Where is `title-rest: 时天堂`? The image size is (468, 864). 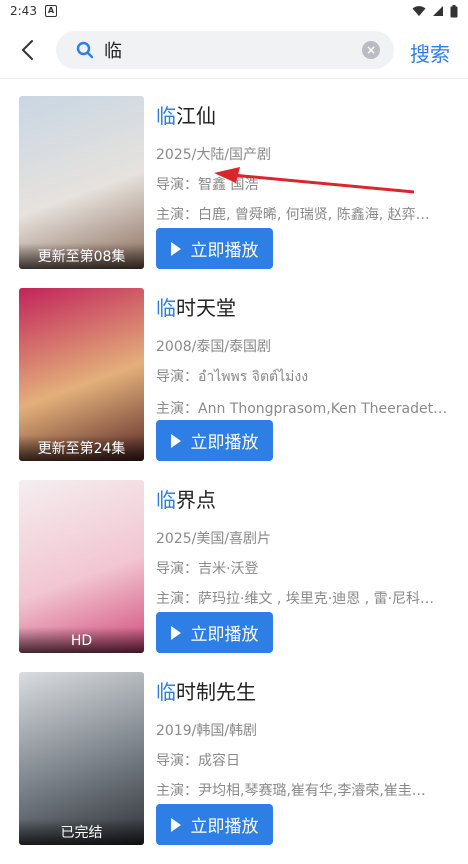
title-rest: 时天堂 is located at coordinates (206, 308).